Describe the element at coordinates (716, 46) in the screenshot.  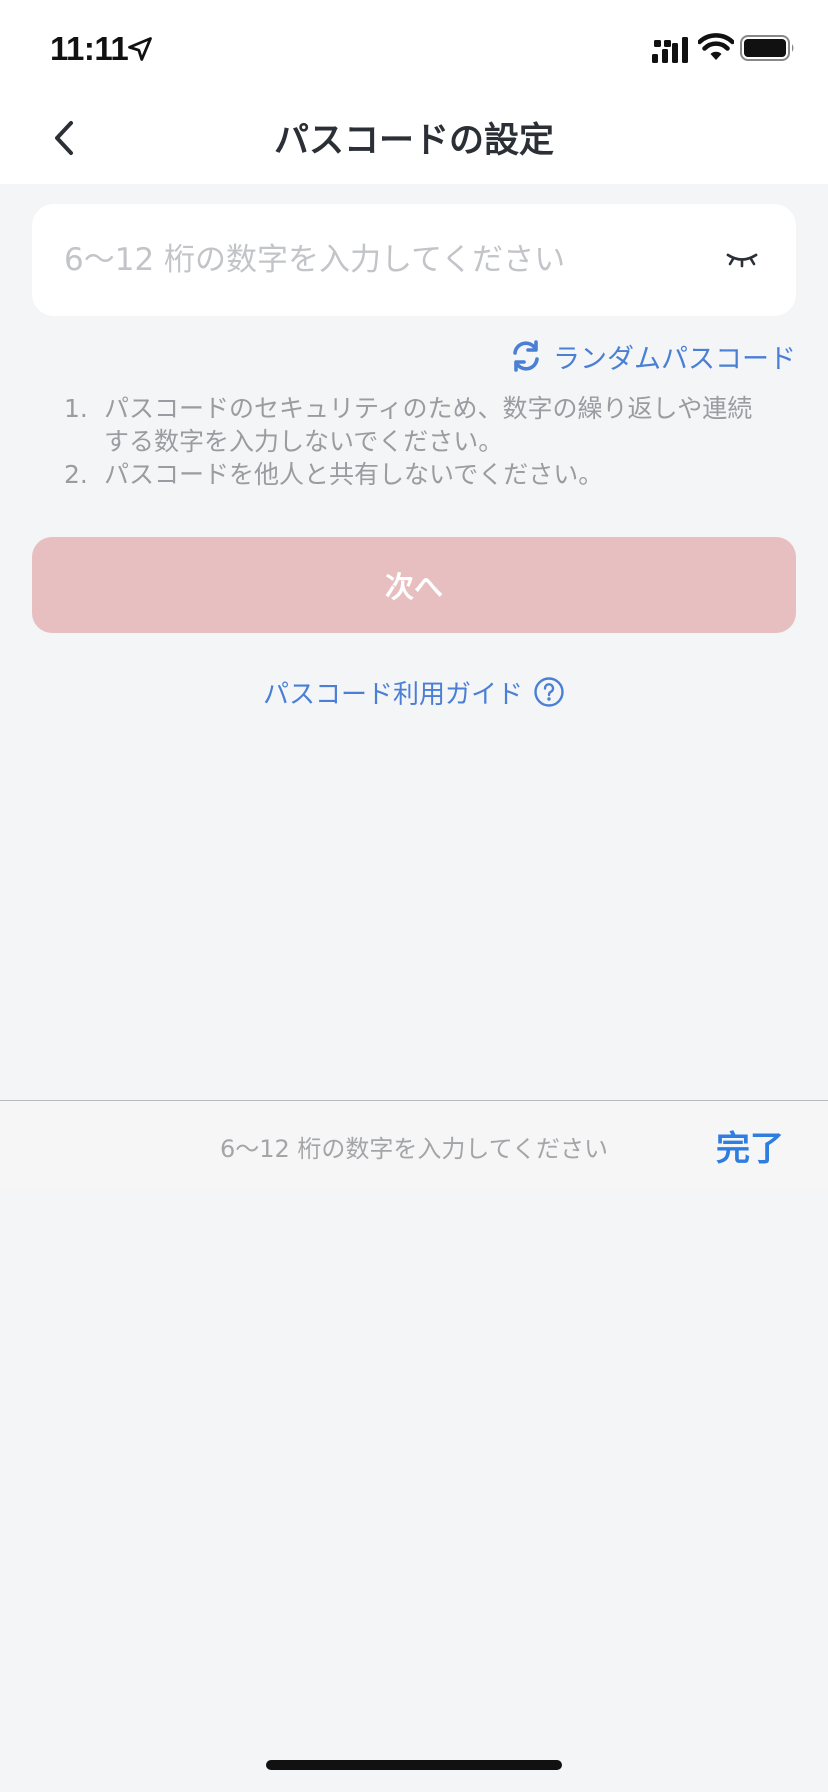
I see `wifi-icon` at that location.